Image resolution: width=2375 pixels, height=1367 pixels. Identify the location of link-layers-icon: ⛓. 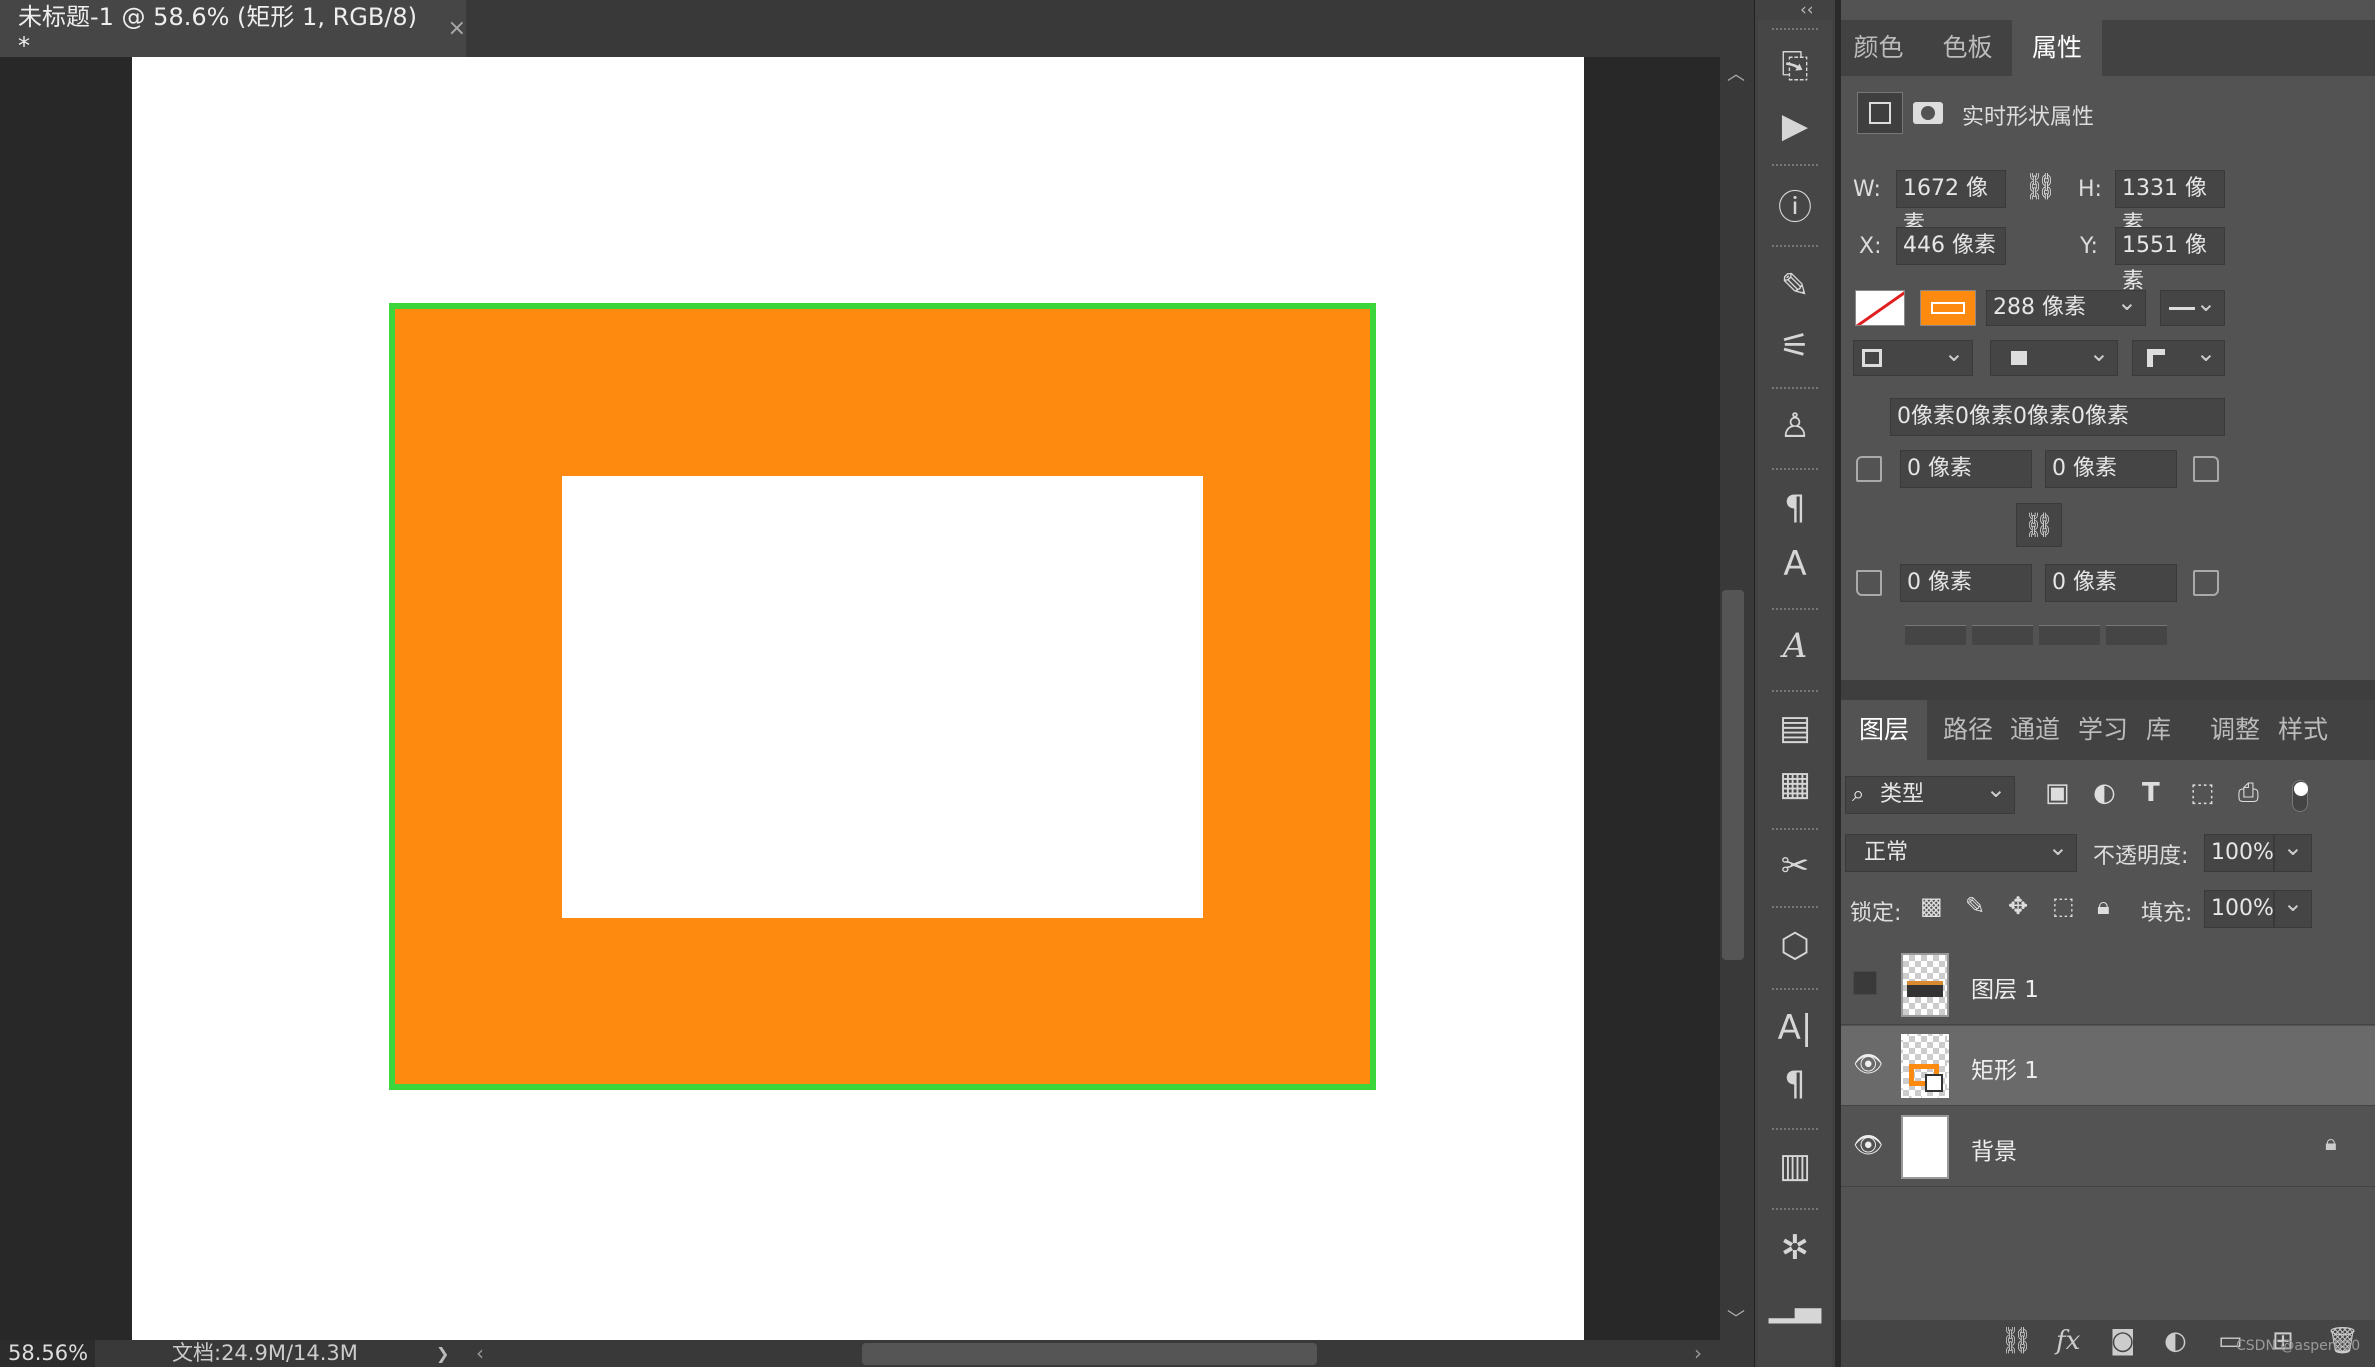
(2016, 1341).